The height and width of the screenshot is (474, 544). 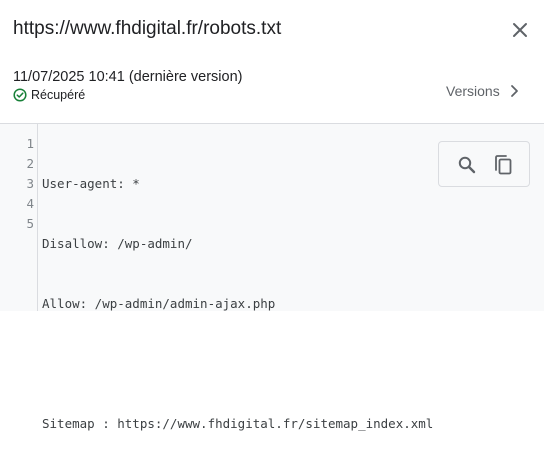 I want to click on versions-label: Versions, so click(x=473, y=91).